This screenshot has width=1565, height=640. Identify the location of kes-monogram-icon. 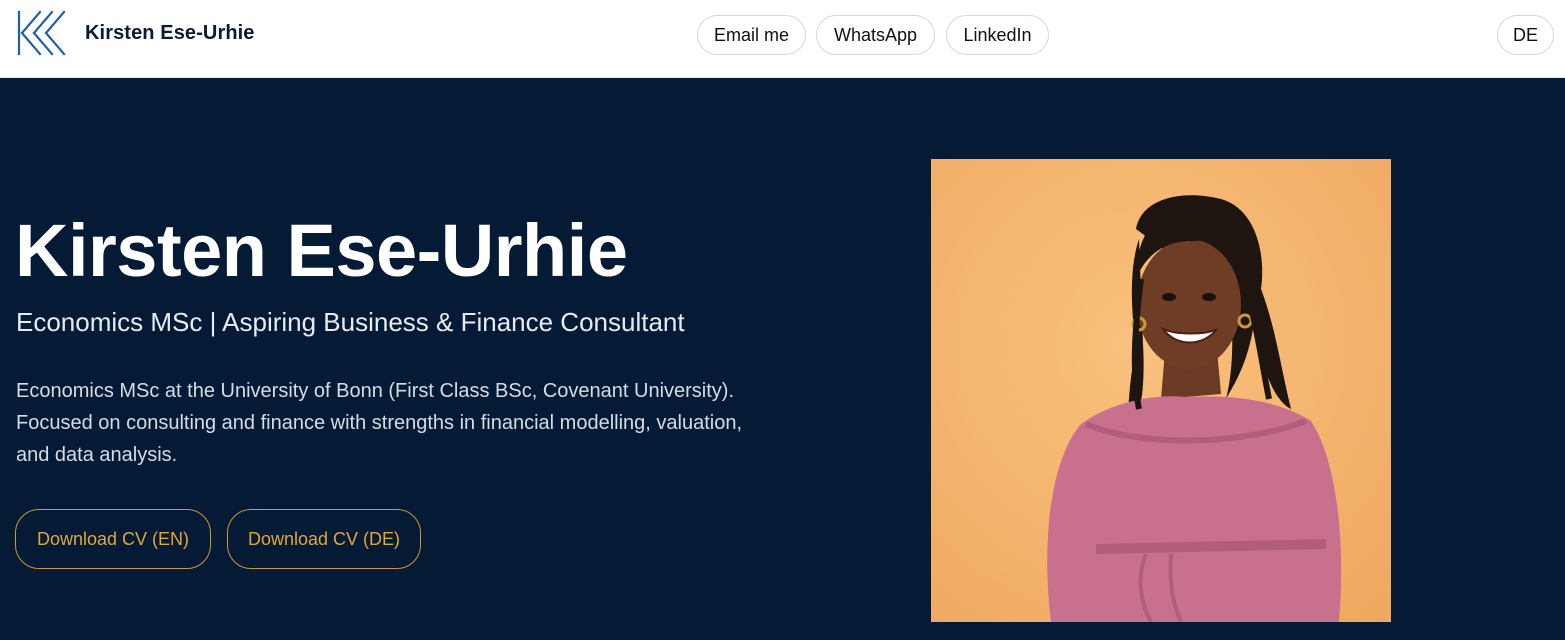
(43, 33).